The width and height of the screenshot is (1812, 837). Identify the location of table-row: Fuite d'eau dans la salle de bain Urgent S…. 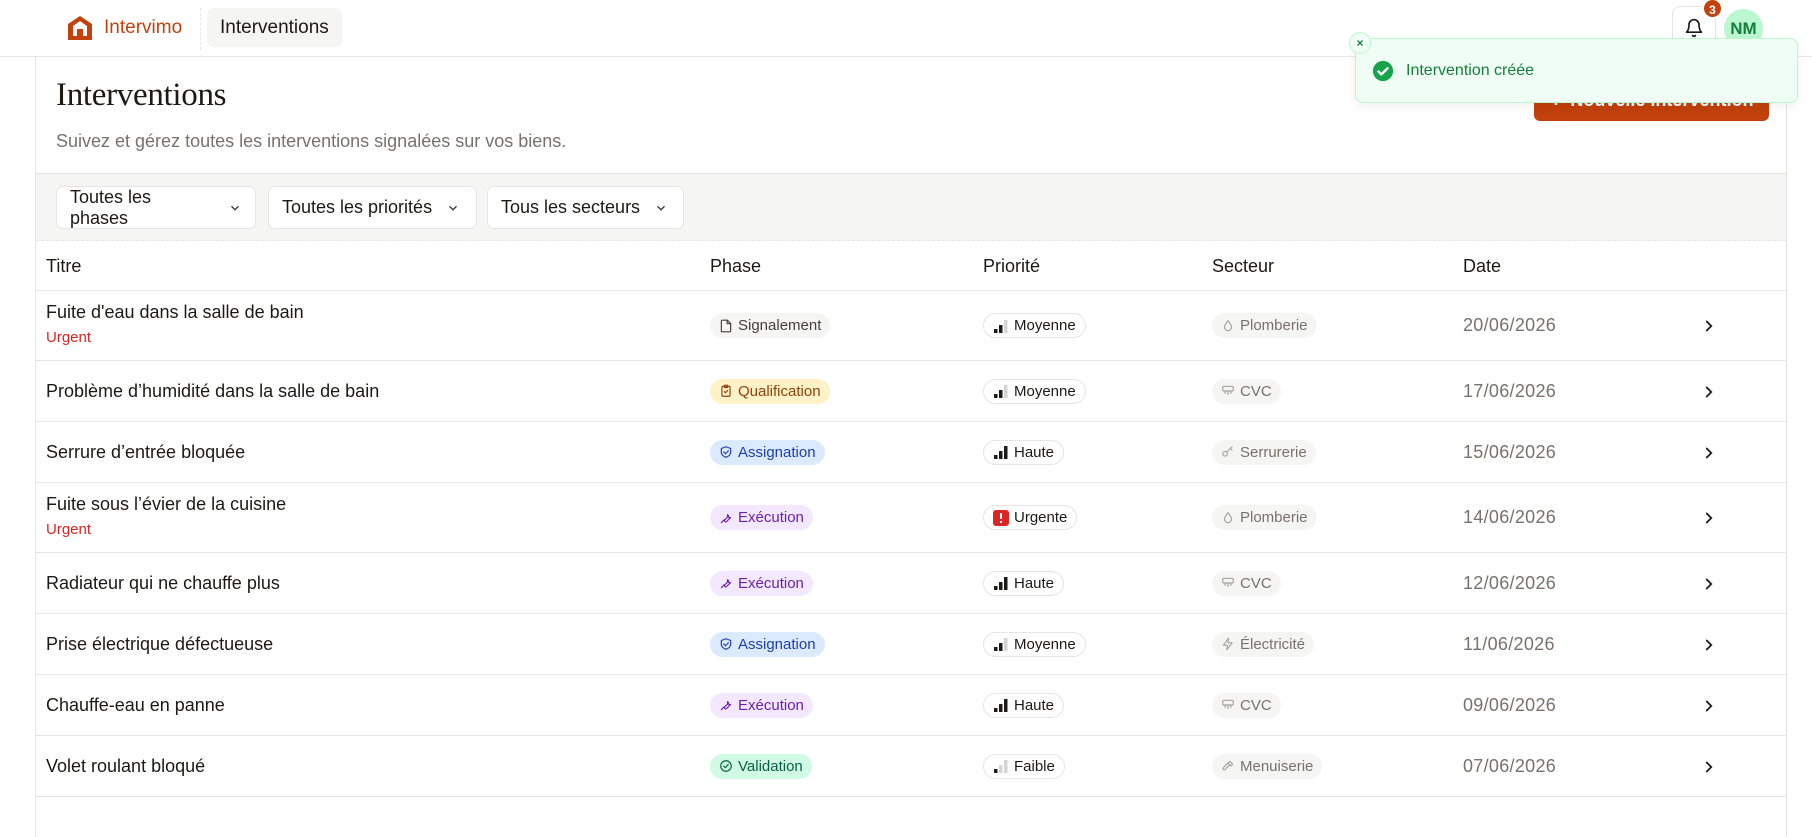
(911, 326).